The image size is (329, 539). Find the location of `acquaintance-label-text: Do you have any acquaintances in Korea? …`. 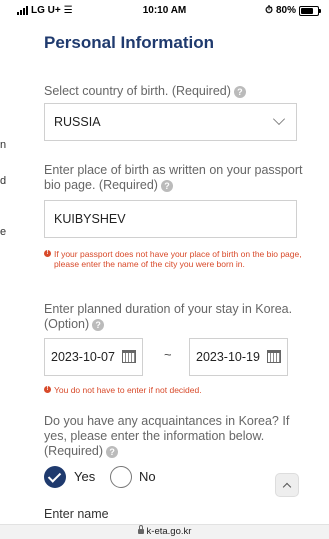

acquaintance-label-text: Do you have any acquaintances in Korea? … is located at coordinates (167, 436).